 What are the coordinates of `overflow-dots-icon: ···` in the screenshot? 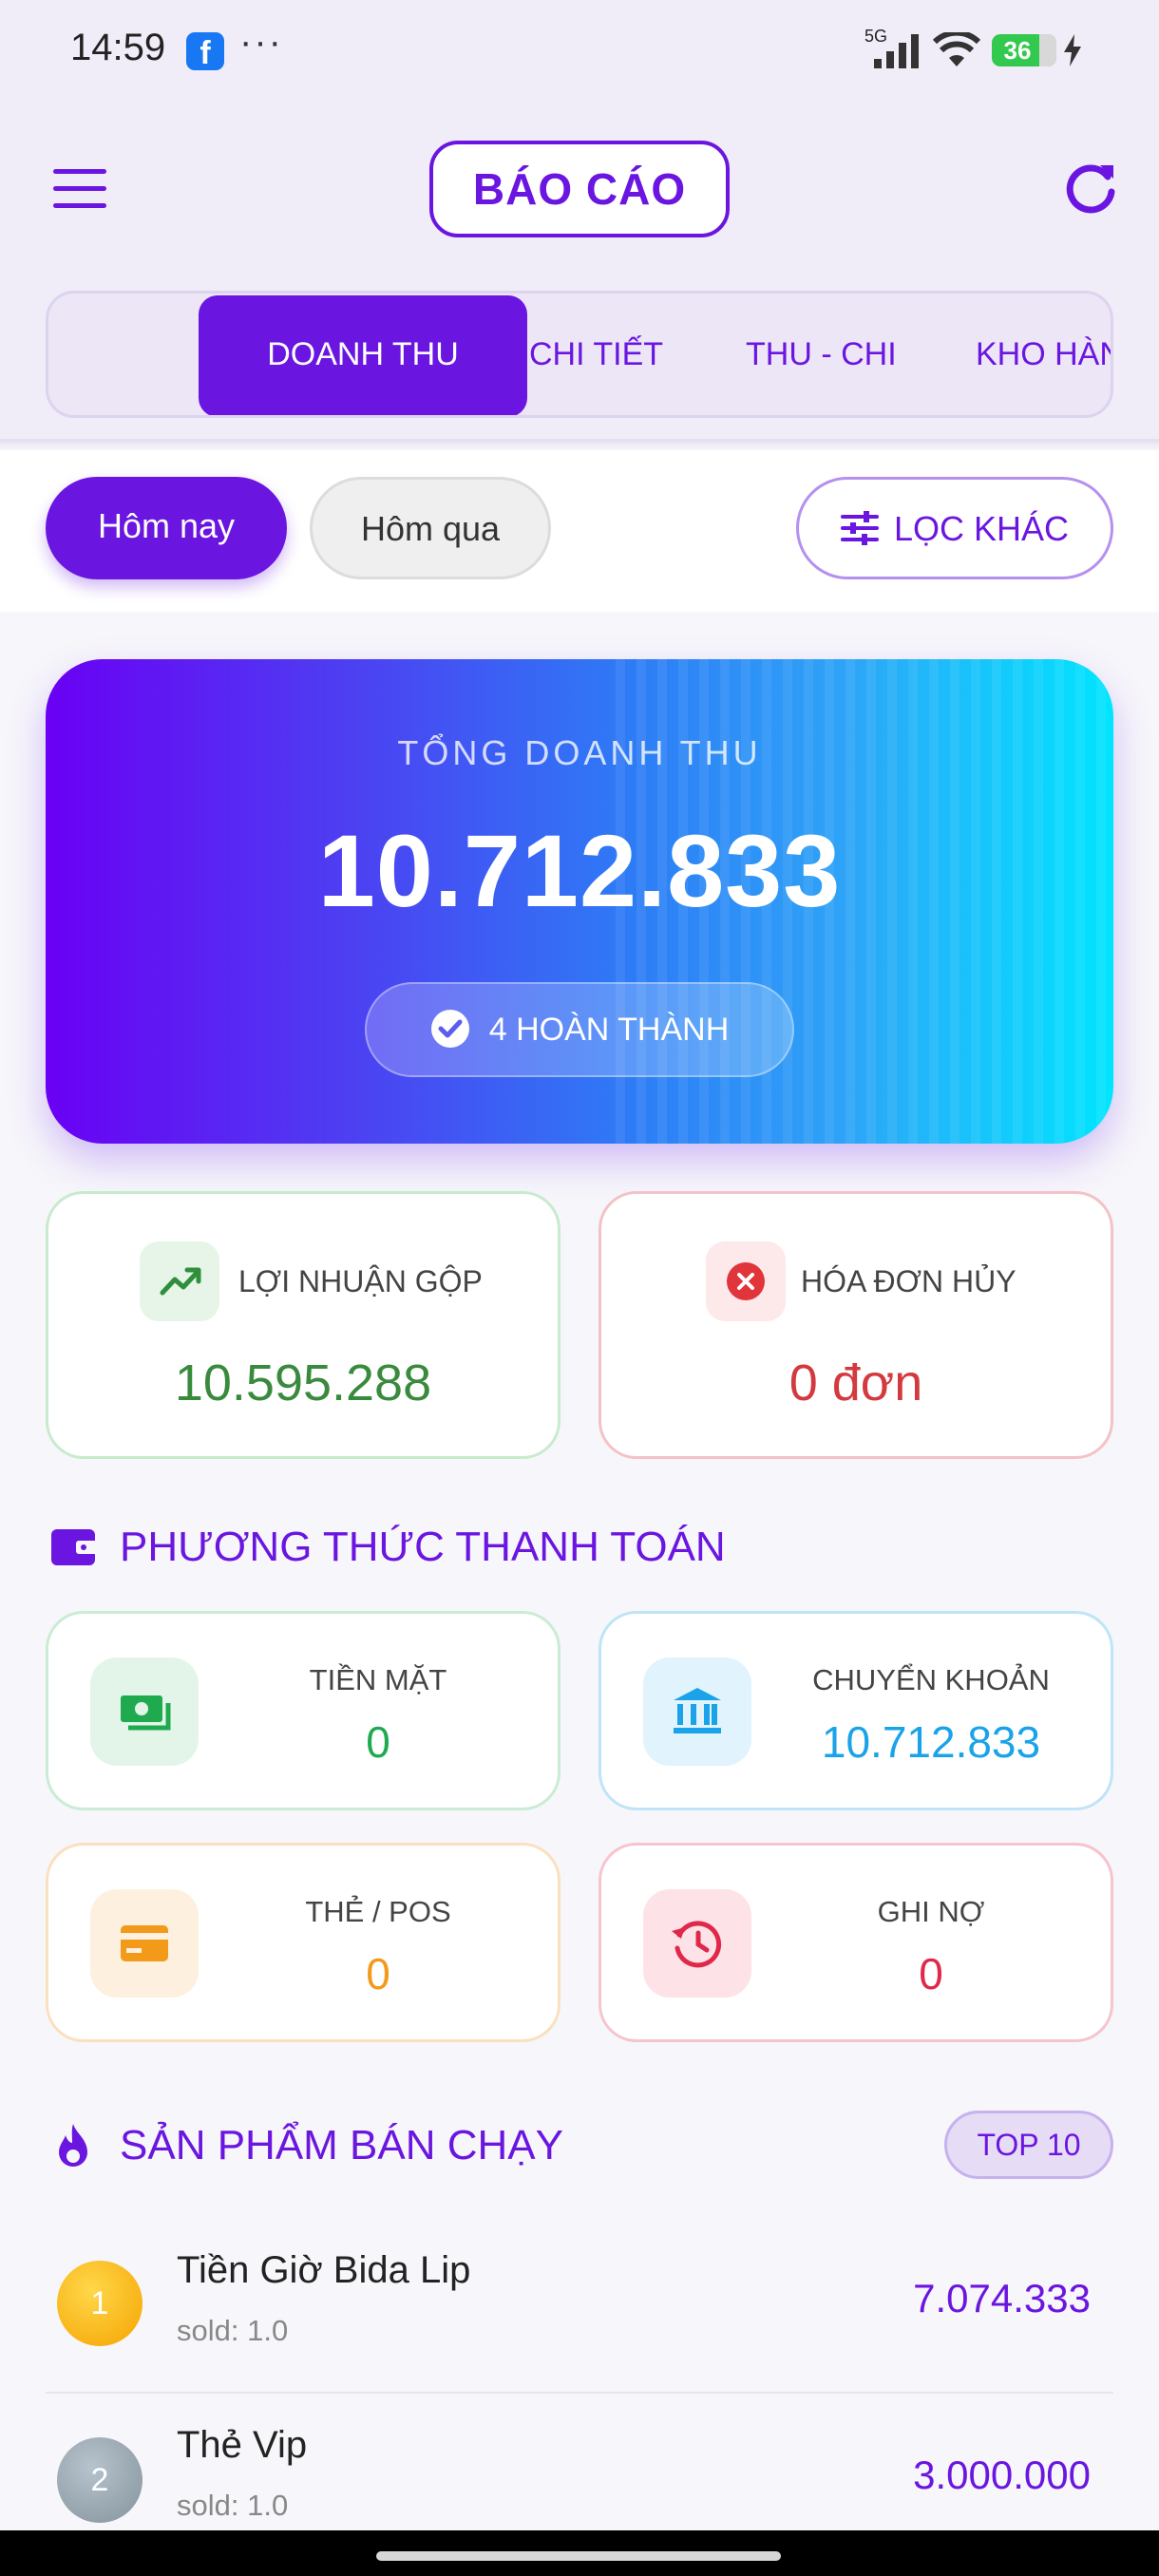 It's located at (261, 42).